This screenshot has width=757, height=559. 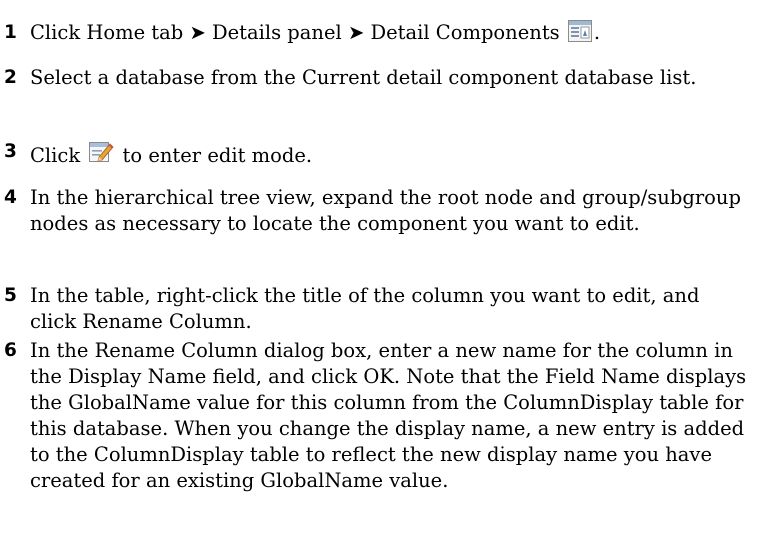 I want to click on step-text-end: to enter edit mode., so click(x=217, y=155).